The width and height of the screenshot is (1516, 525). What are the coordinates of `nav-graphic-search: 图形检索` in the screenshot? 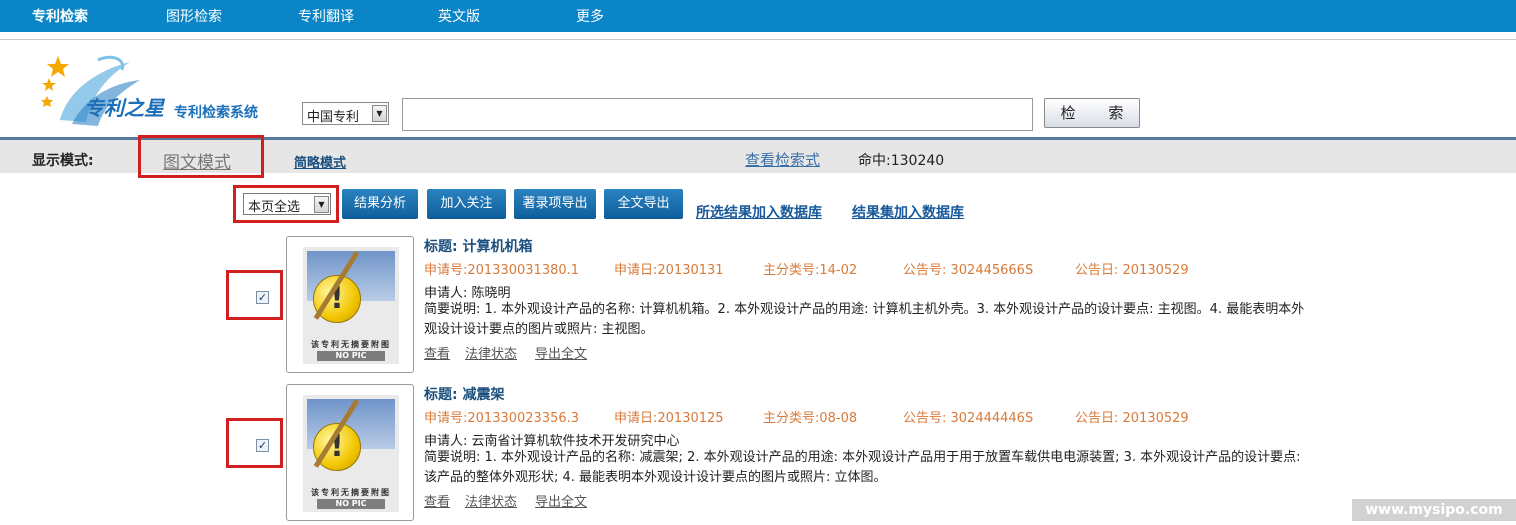 It's located at (194, 16).